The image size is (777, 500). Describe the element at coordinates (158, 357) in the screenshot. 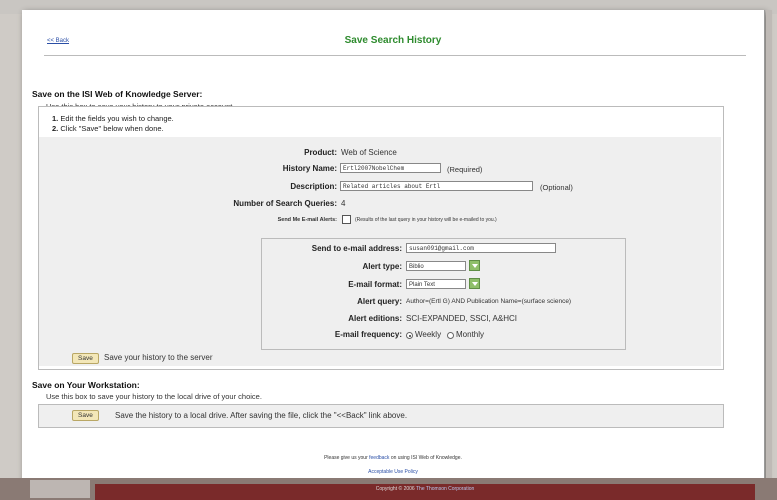

I see `save-to-server-text: Save your history to the server` at that location.